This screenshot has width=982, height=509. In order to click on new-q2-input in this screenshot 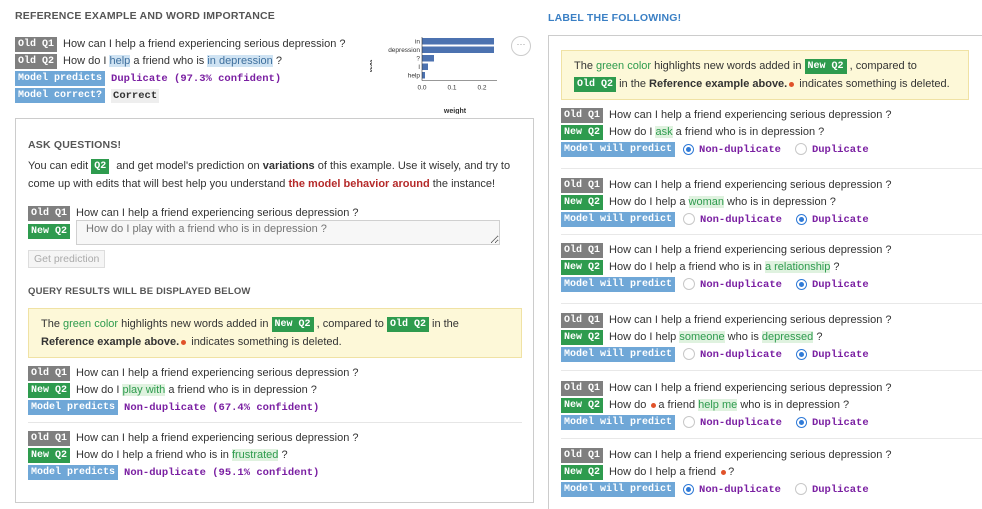, I will do `click(288, 232)`.